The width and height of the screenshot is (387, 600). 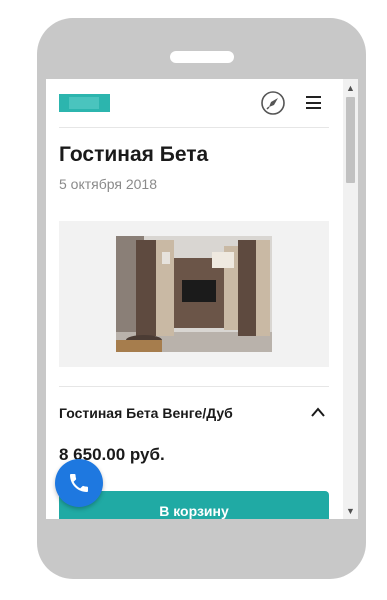 What do you see at coordinates (273, 103) in the screenshot?
I see `rocket-icon` at bounding box center [273, 103].